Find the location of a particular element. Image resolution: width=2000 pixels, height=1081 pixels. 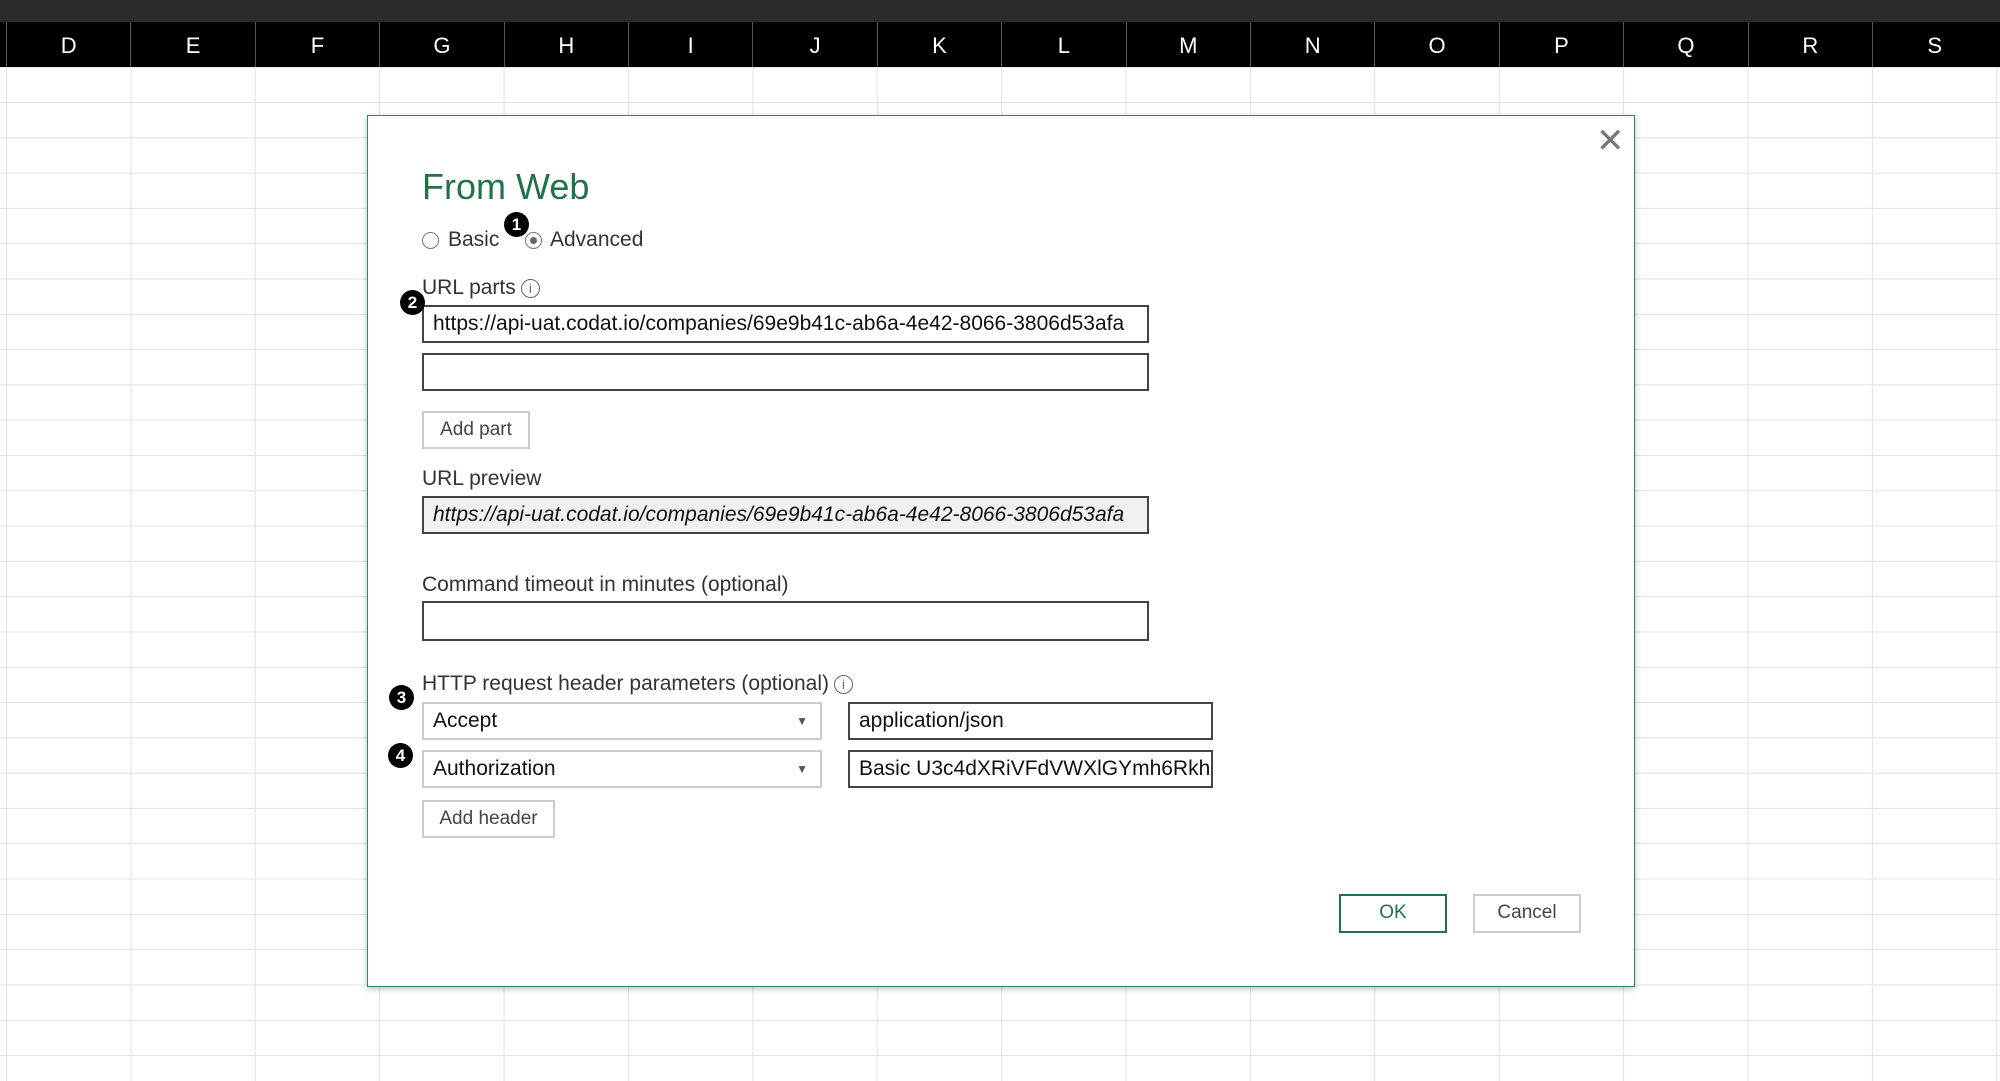

url-preview-label: URL preview is located at coordinates (482, 478).